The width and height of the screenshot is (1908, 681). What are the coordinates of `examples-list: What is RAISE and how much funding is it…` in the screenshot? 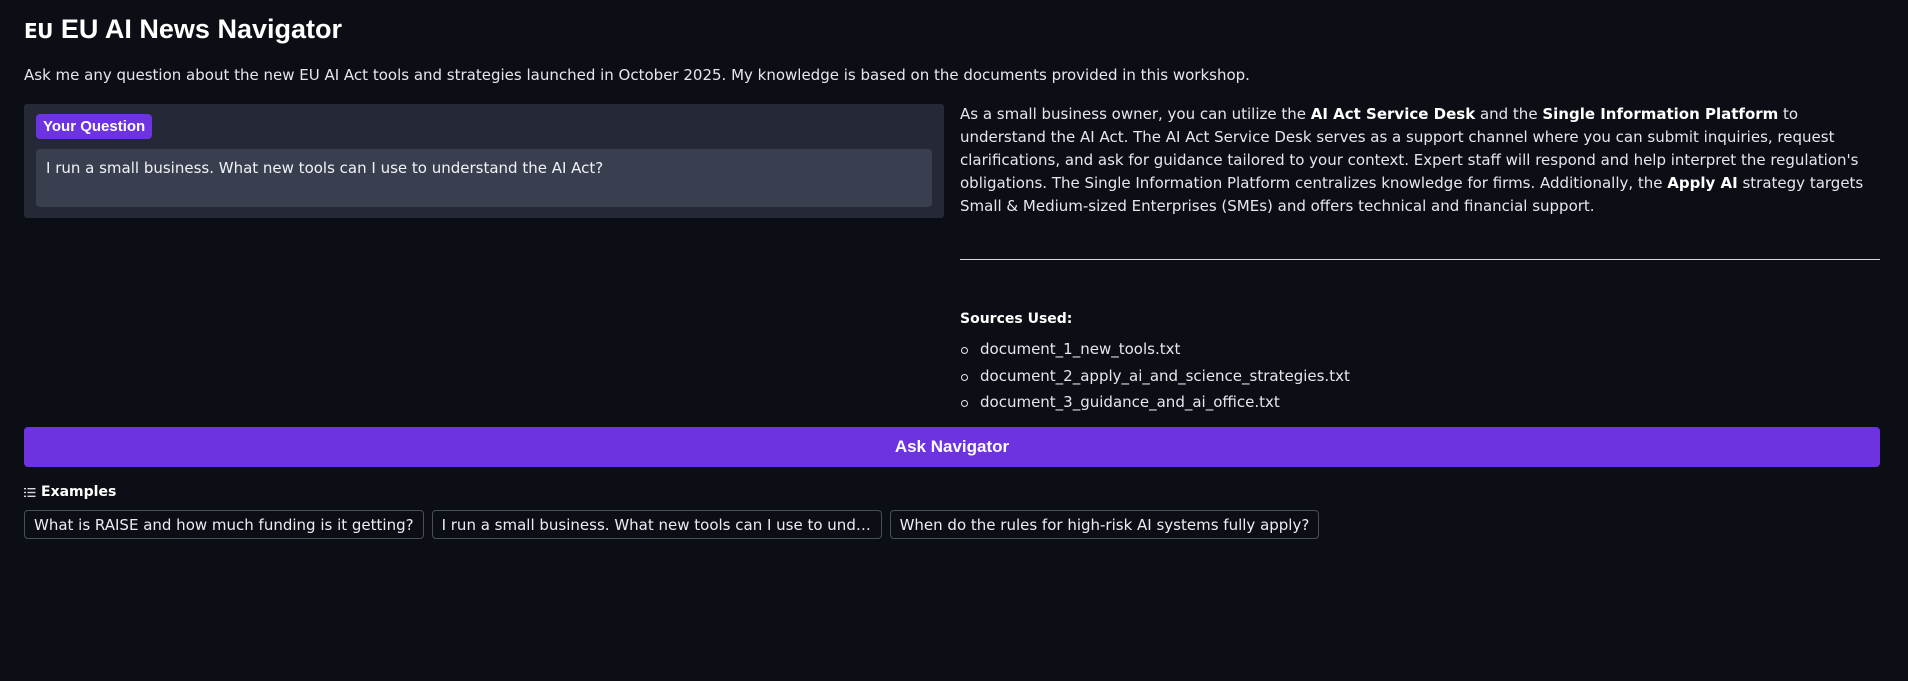 It's located at (672, 524).